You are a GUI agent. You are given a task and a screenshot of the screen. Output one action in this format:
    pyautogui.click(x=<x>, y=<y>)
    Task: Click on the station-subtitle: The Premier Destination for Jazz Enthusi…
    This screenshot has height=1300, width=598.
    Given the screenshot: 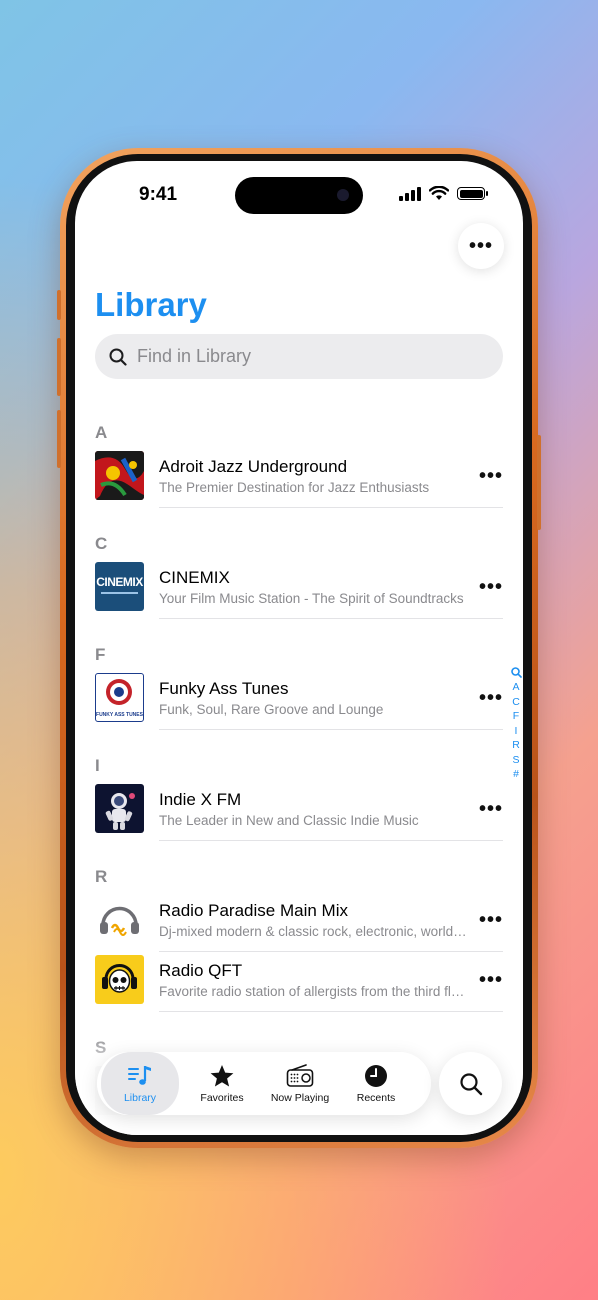 What is the action you would take?
    pyautogui.click(x=294, y=487)
    